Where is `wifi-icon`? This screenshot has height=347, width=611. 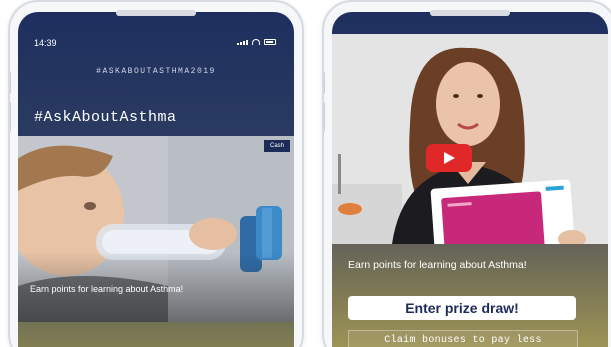
wifi-icon is located at coordinates (256, 42).